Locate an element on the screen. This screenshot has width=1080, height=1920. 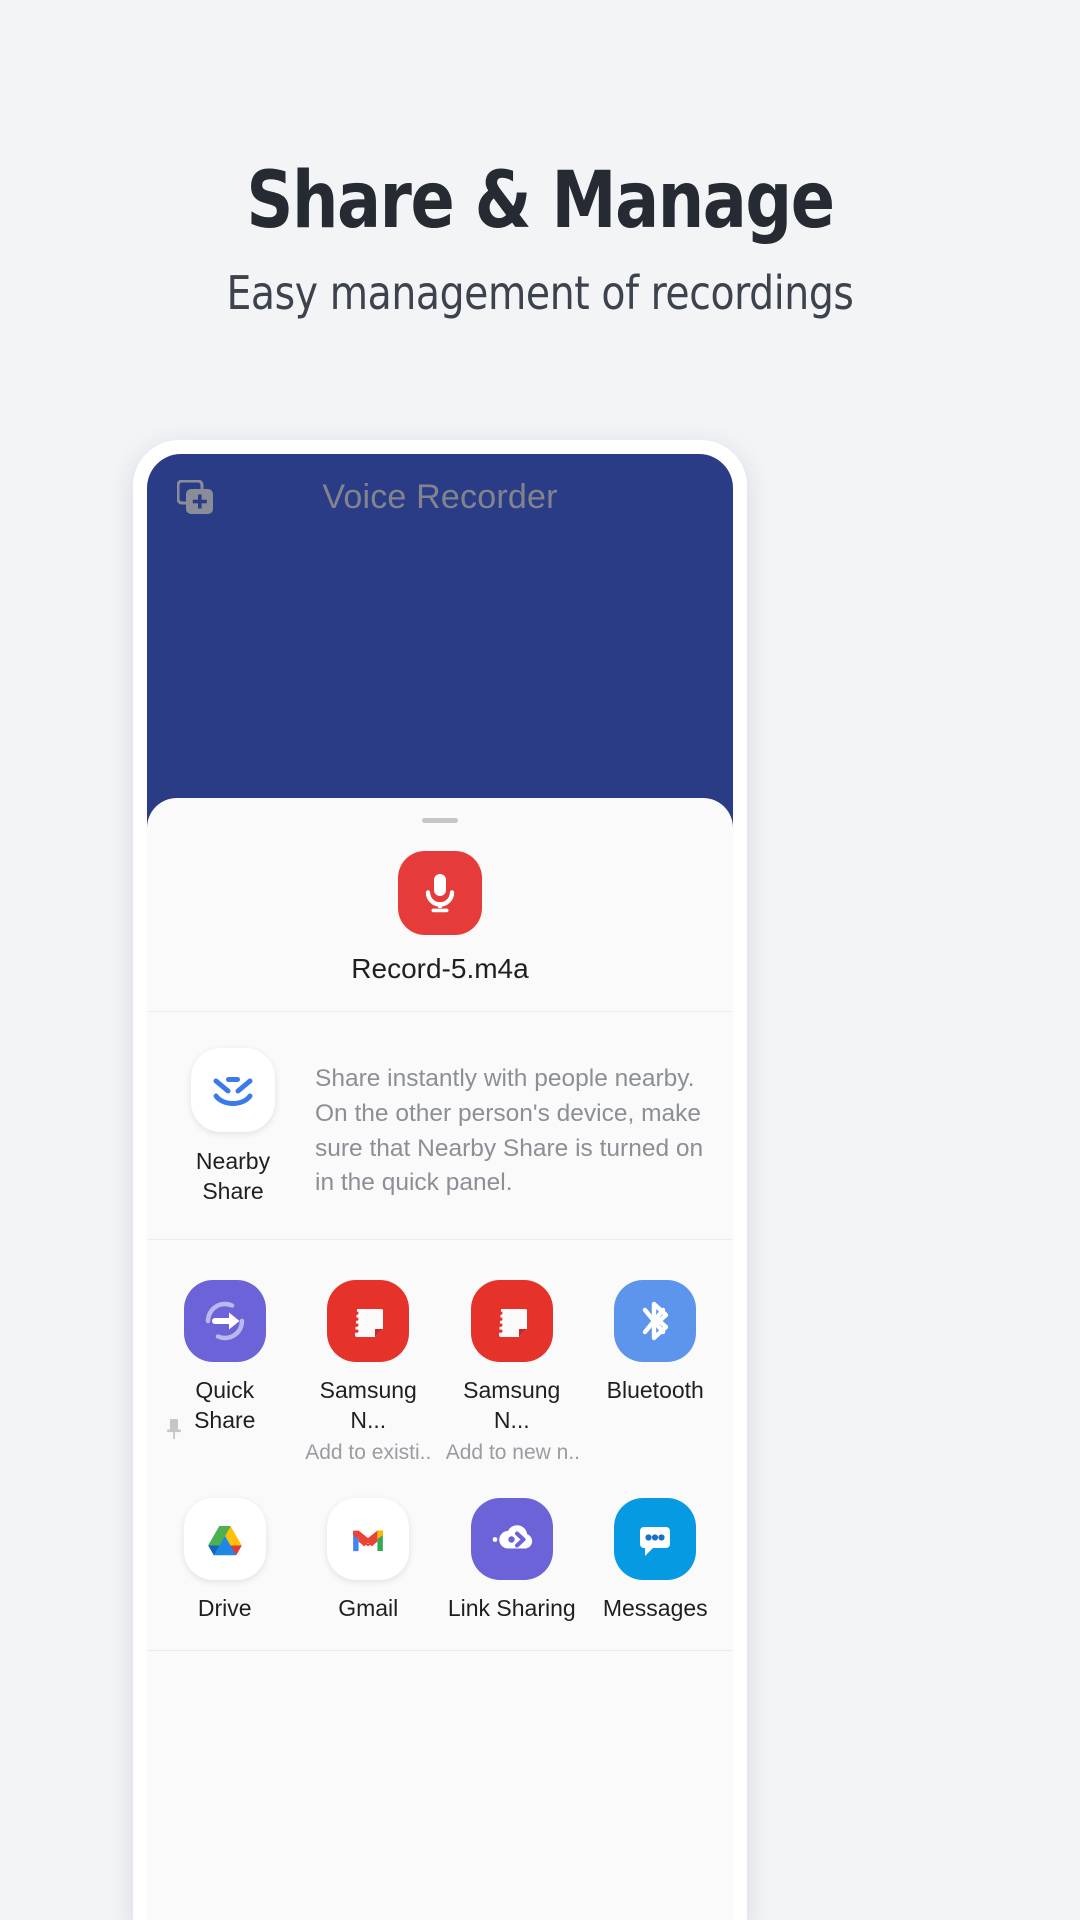
google-drive-icon is located at coordinates (224, 1538).